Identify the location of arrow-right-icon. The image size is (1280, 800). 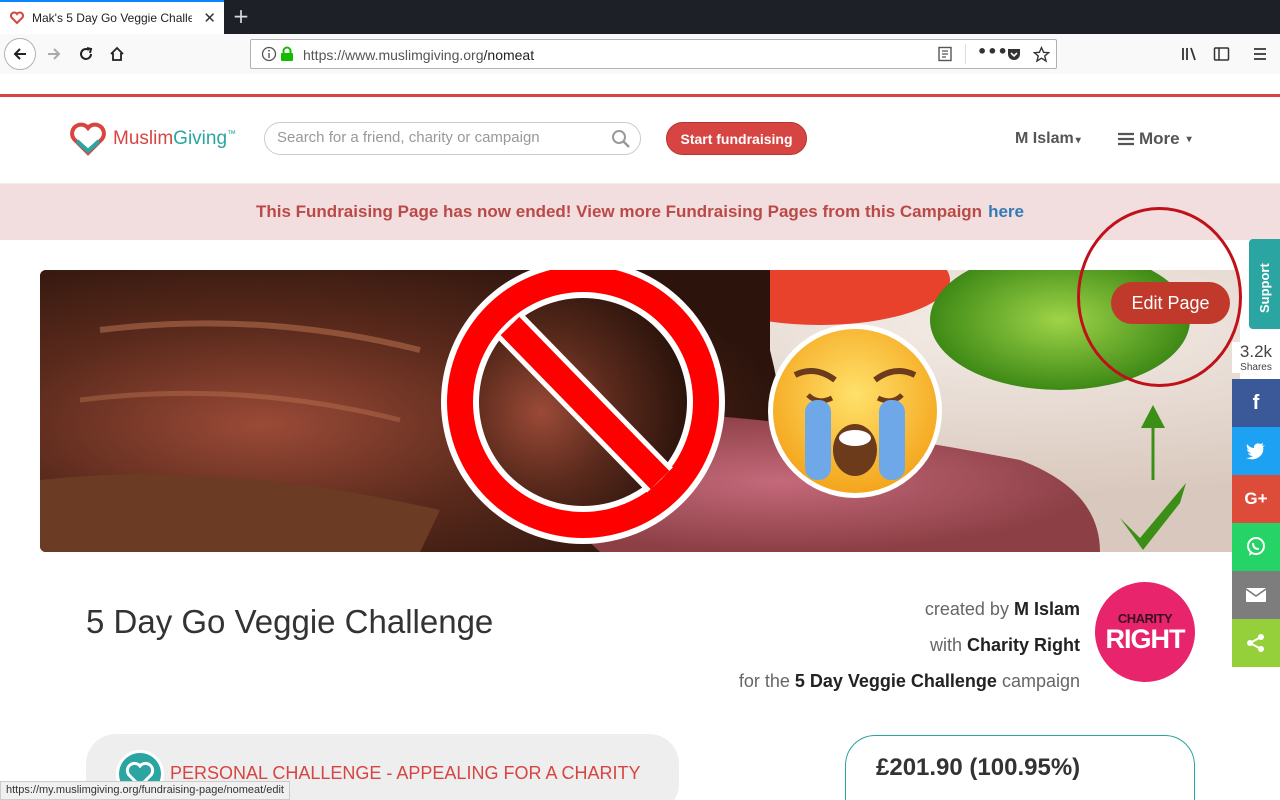
(54, 54).